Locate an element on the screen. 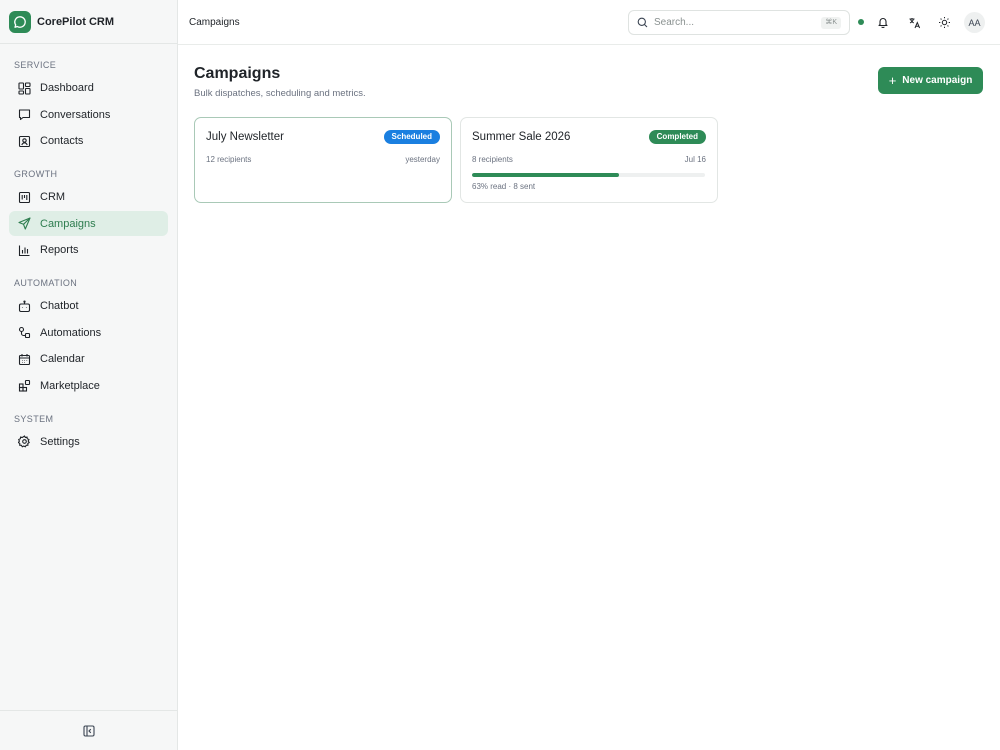 The width and height of the screenshot is (1000, 750). gear-icon is located at coordinates (24, 442).